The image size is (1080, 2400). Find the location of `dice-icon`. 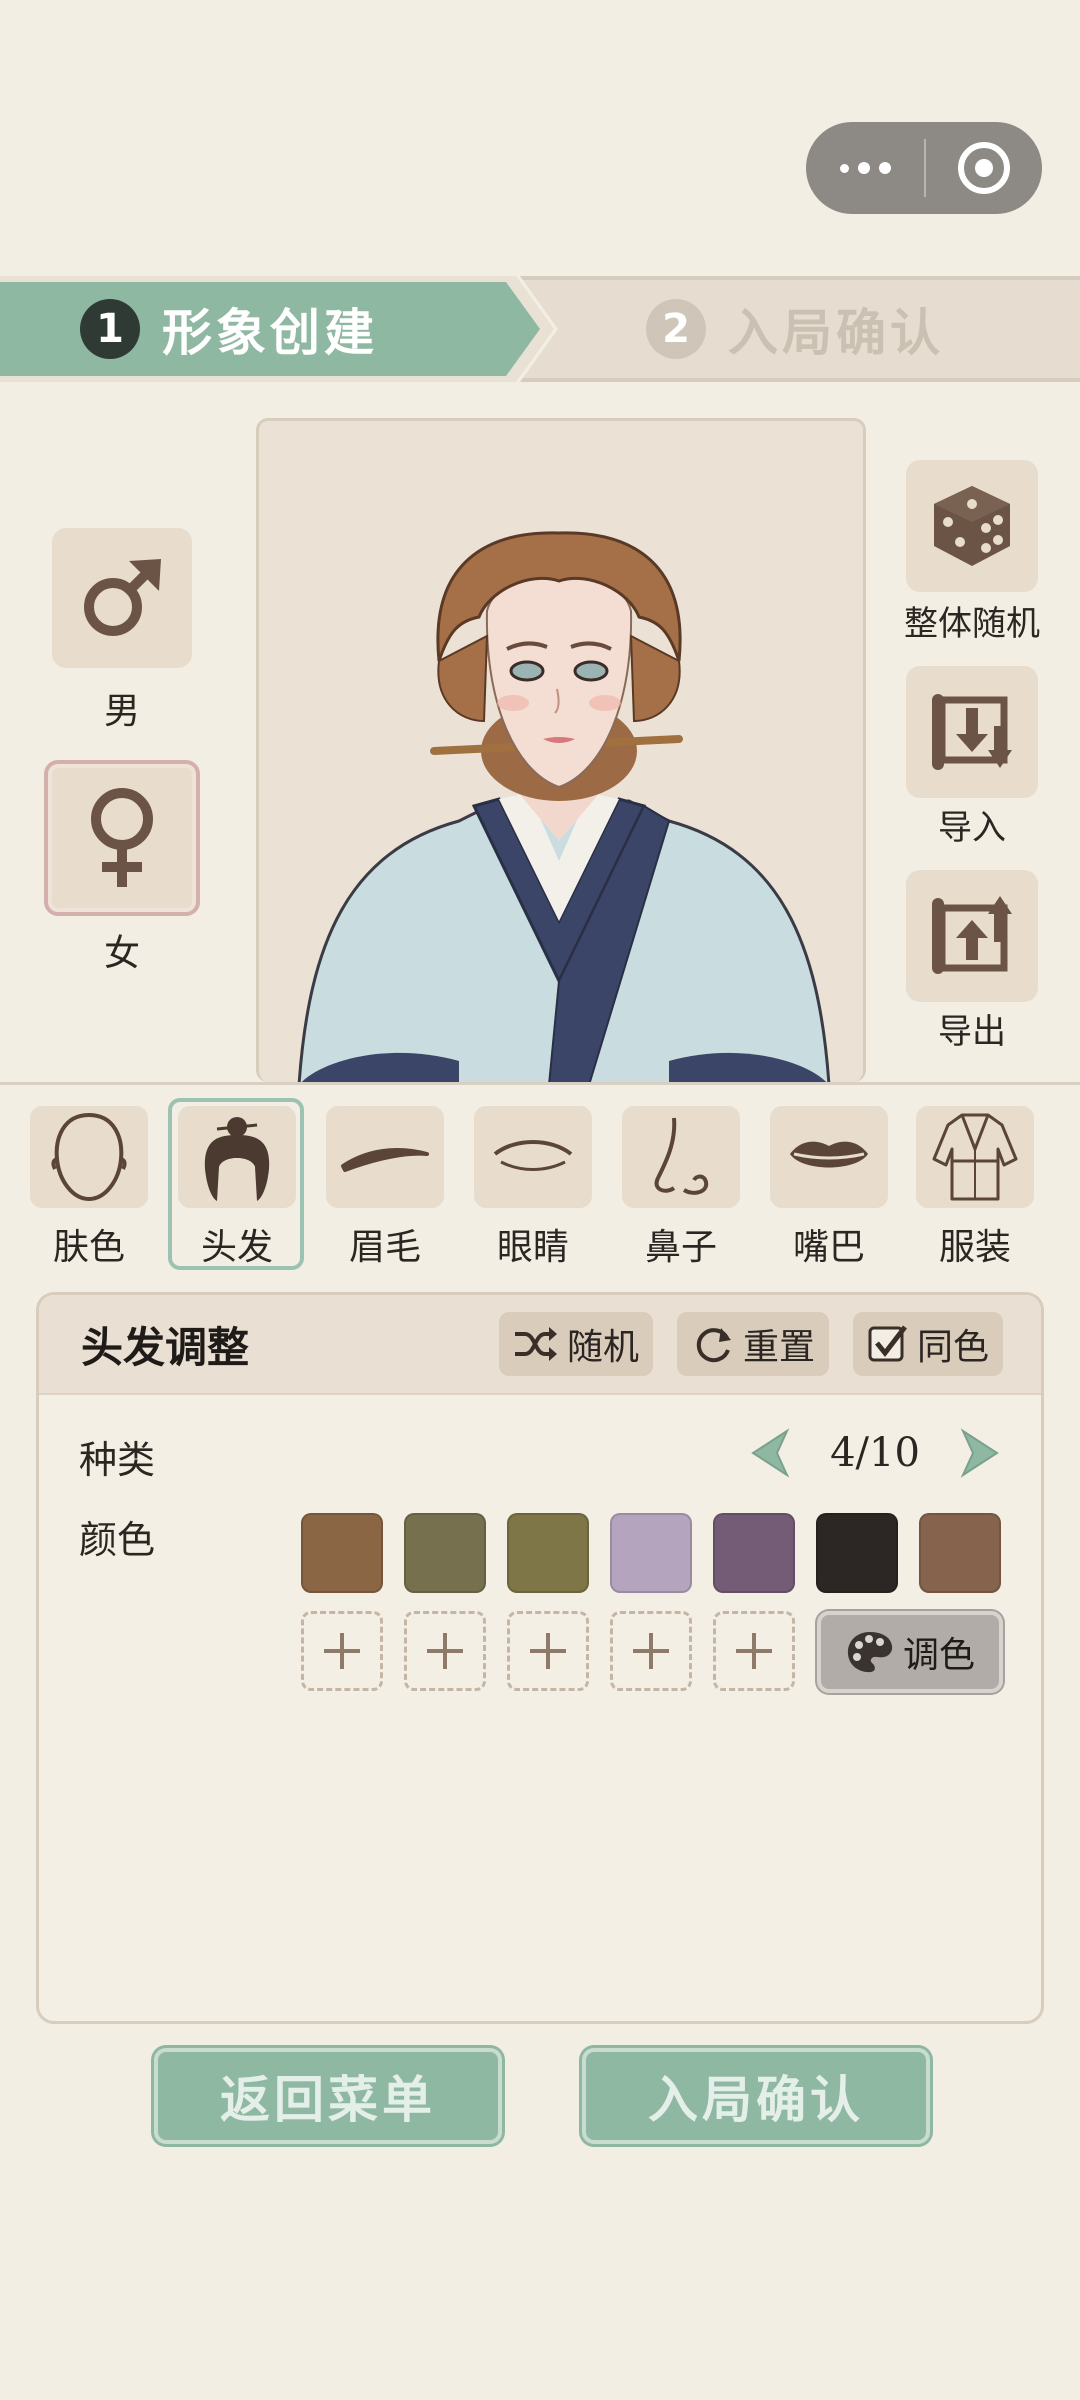

dice-icon is located at coordinates (972, 526).